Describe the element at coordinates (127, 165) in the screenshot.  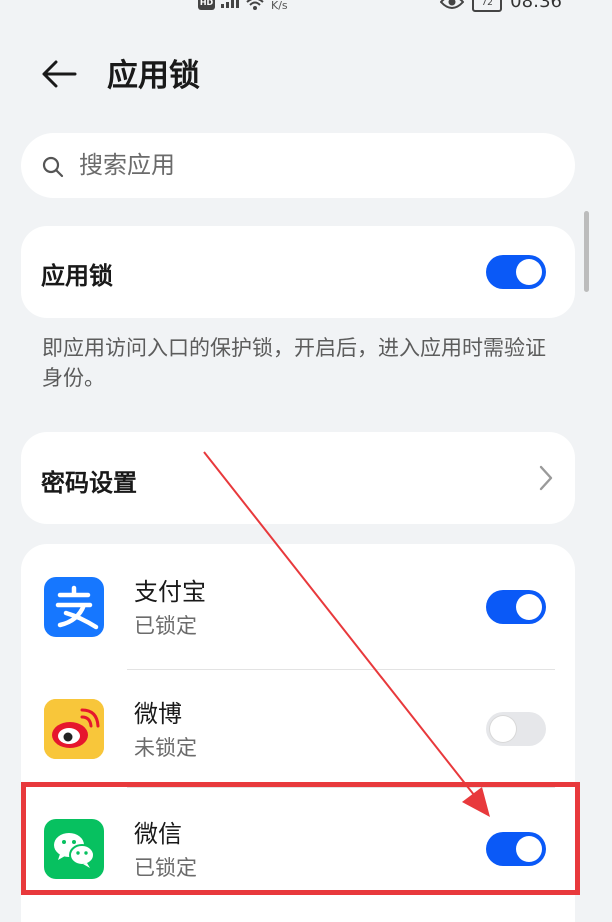
I see `search-input: 搜索应用` at that location.